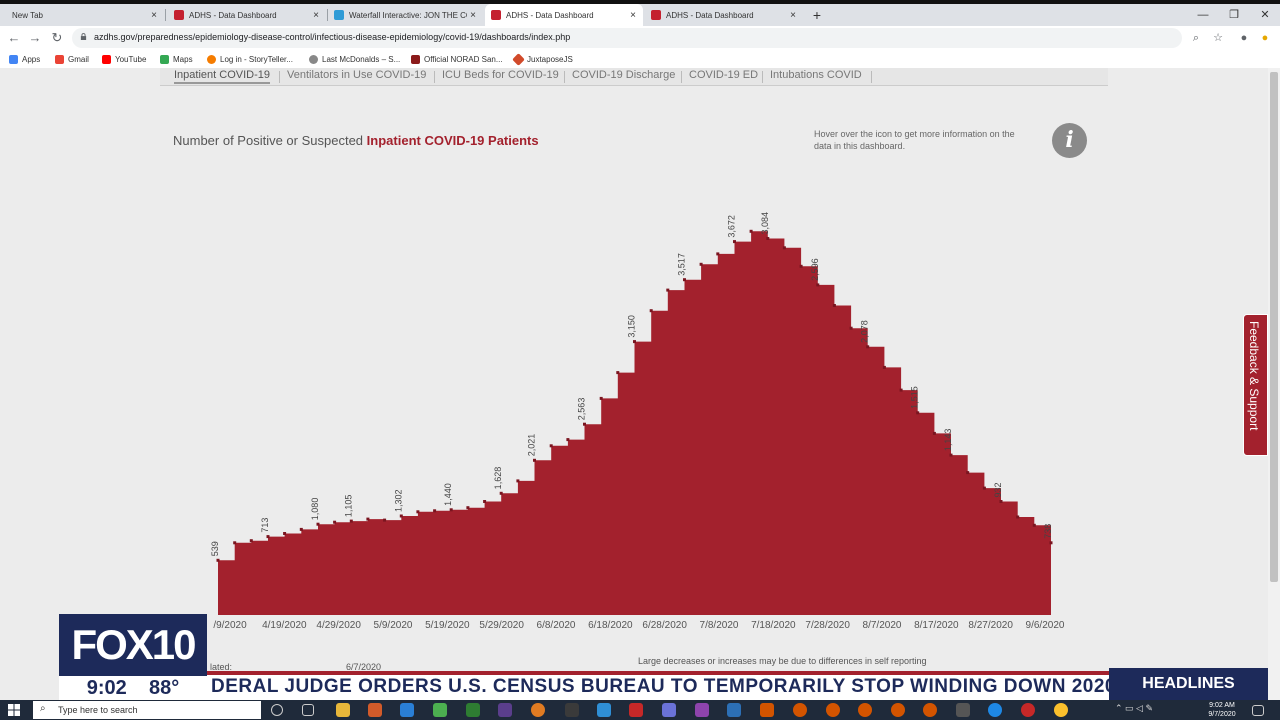  Describe the element at coordinates (308, 710) in the screenshot. I see `task-view-icon` at that location.